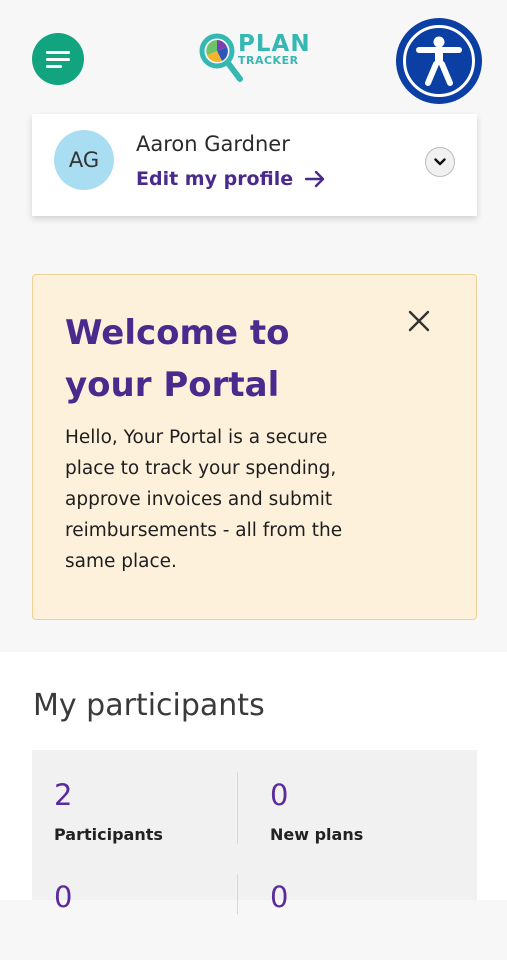 This screenshot has height=960, width=507. I want to click on close-banner-button, so click(419, 321).